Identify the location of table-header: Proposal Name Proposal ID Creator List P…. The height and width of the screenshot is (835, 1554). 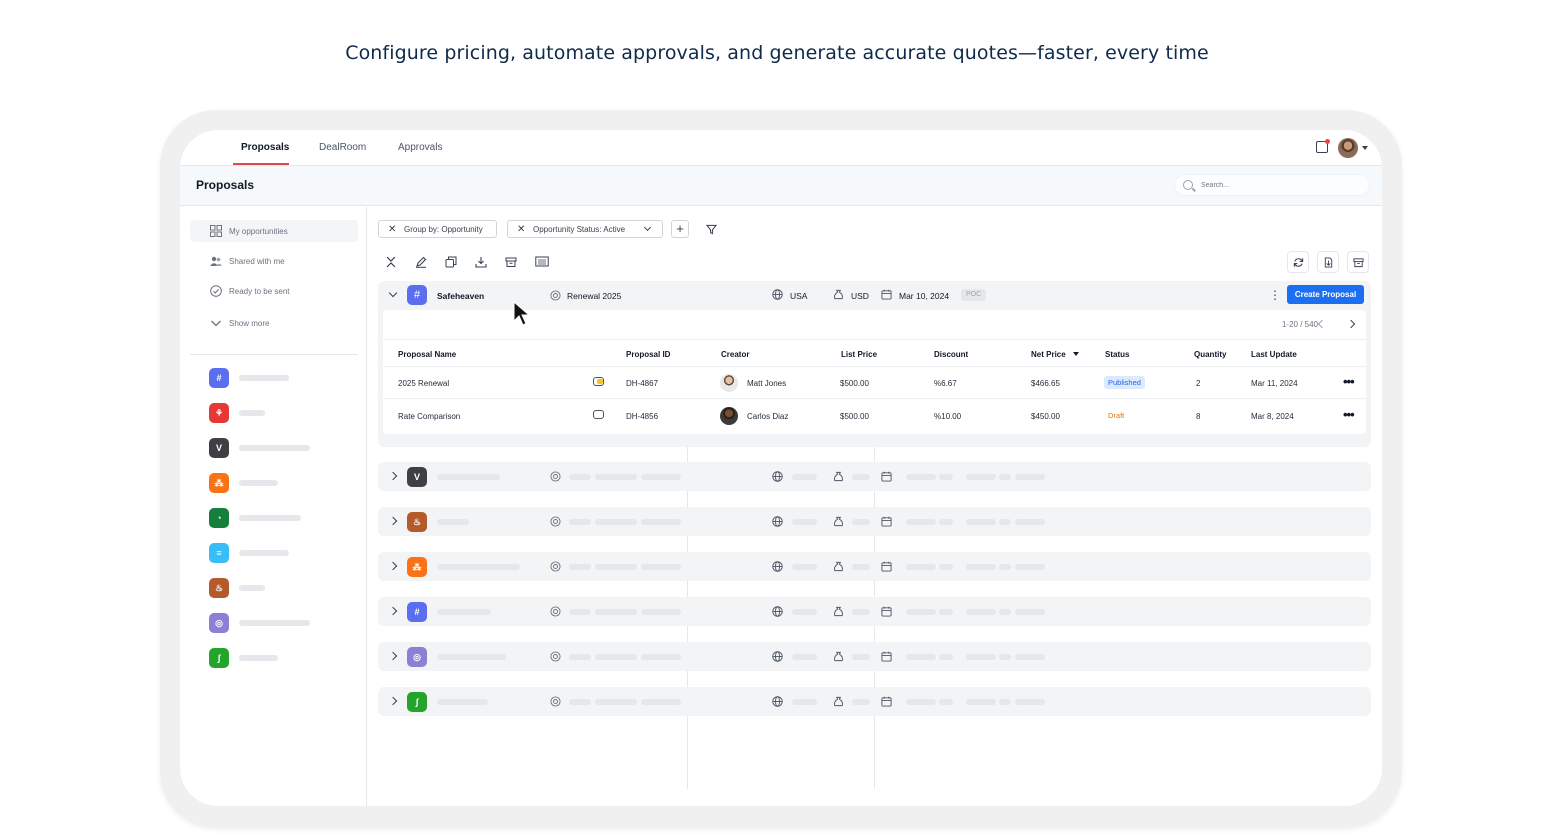
(874, 353).